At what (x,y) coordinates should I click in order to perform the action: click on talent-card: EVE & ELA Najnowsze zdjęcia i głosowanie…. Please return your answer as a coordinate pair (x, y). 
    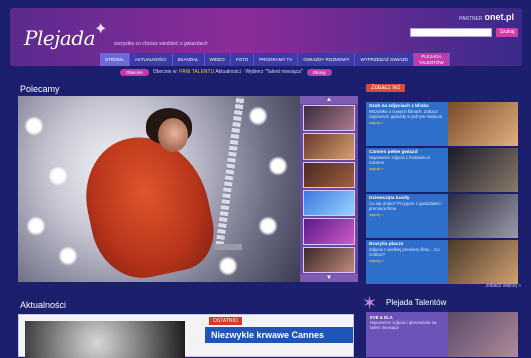
    Looking at the image, I should click on (442, 334).